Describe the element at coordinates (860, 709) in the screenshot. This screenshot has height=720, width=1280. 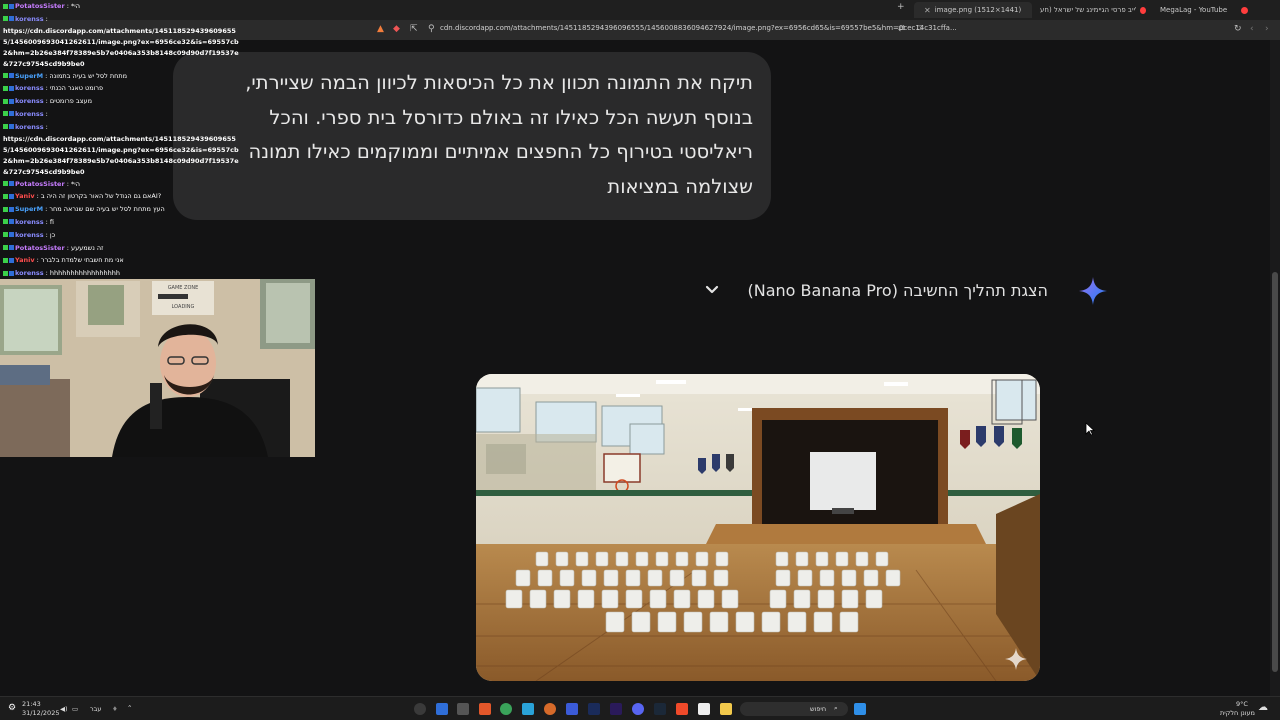
I see `windows-start-icon` at that location.